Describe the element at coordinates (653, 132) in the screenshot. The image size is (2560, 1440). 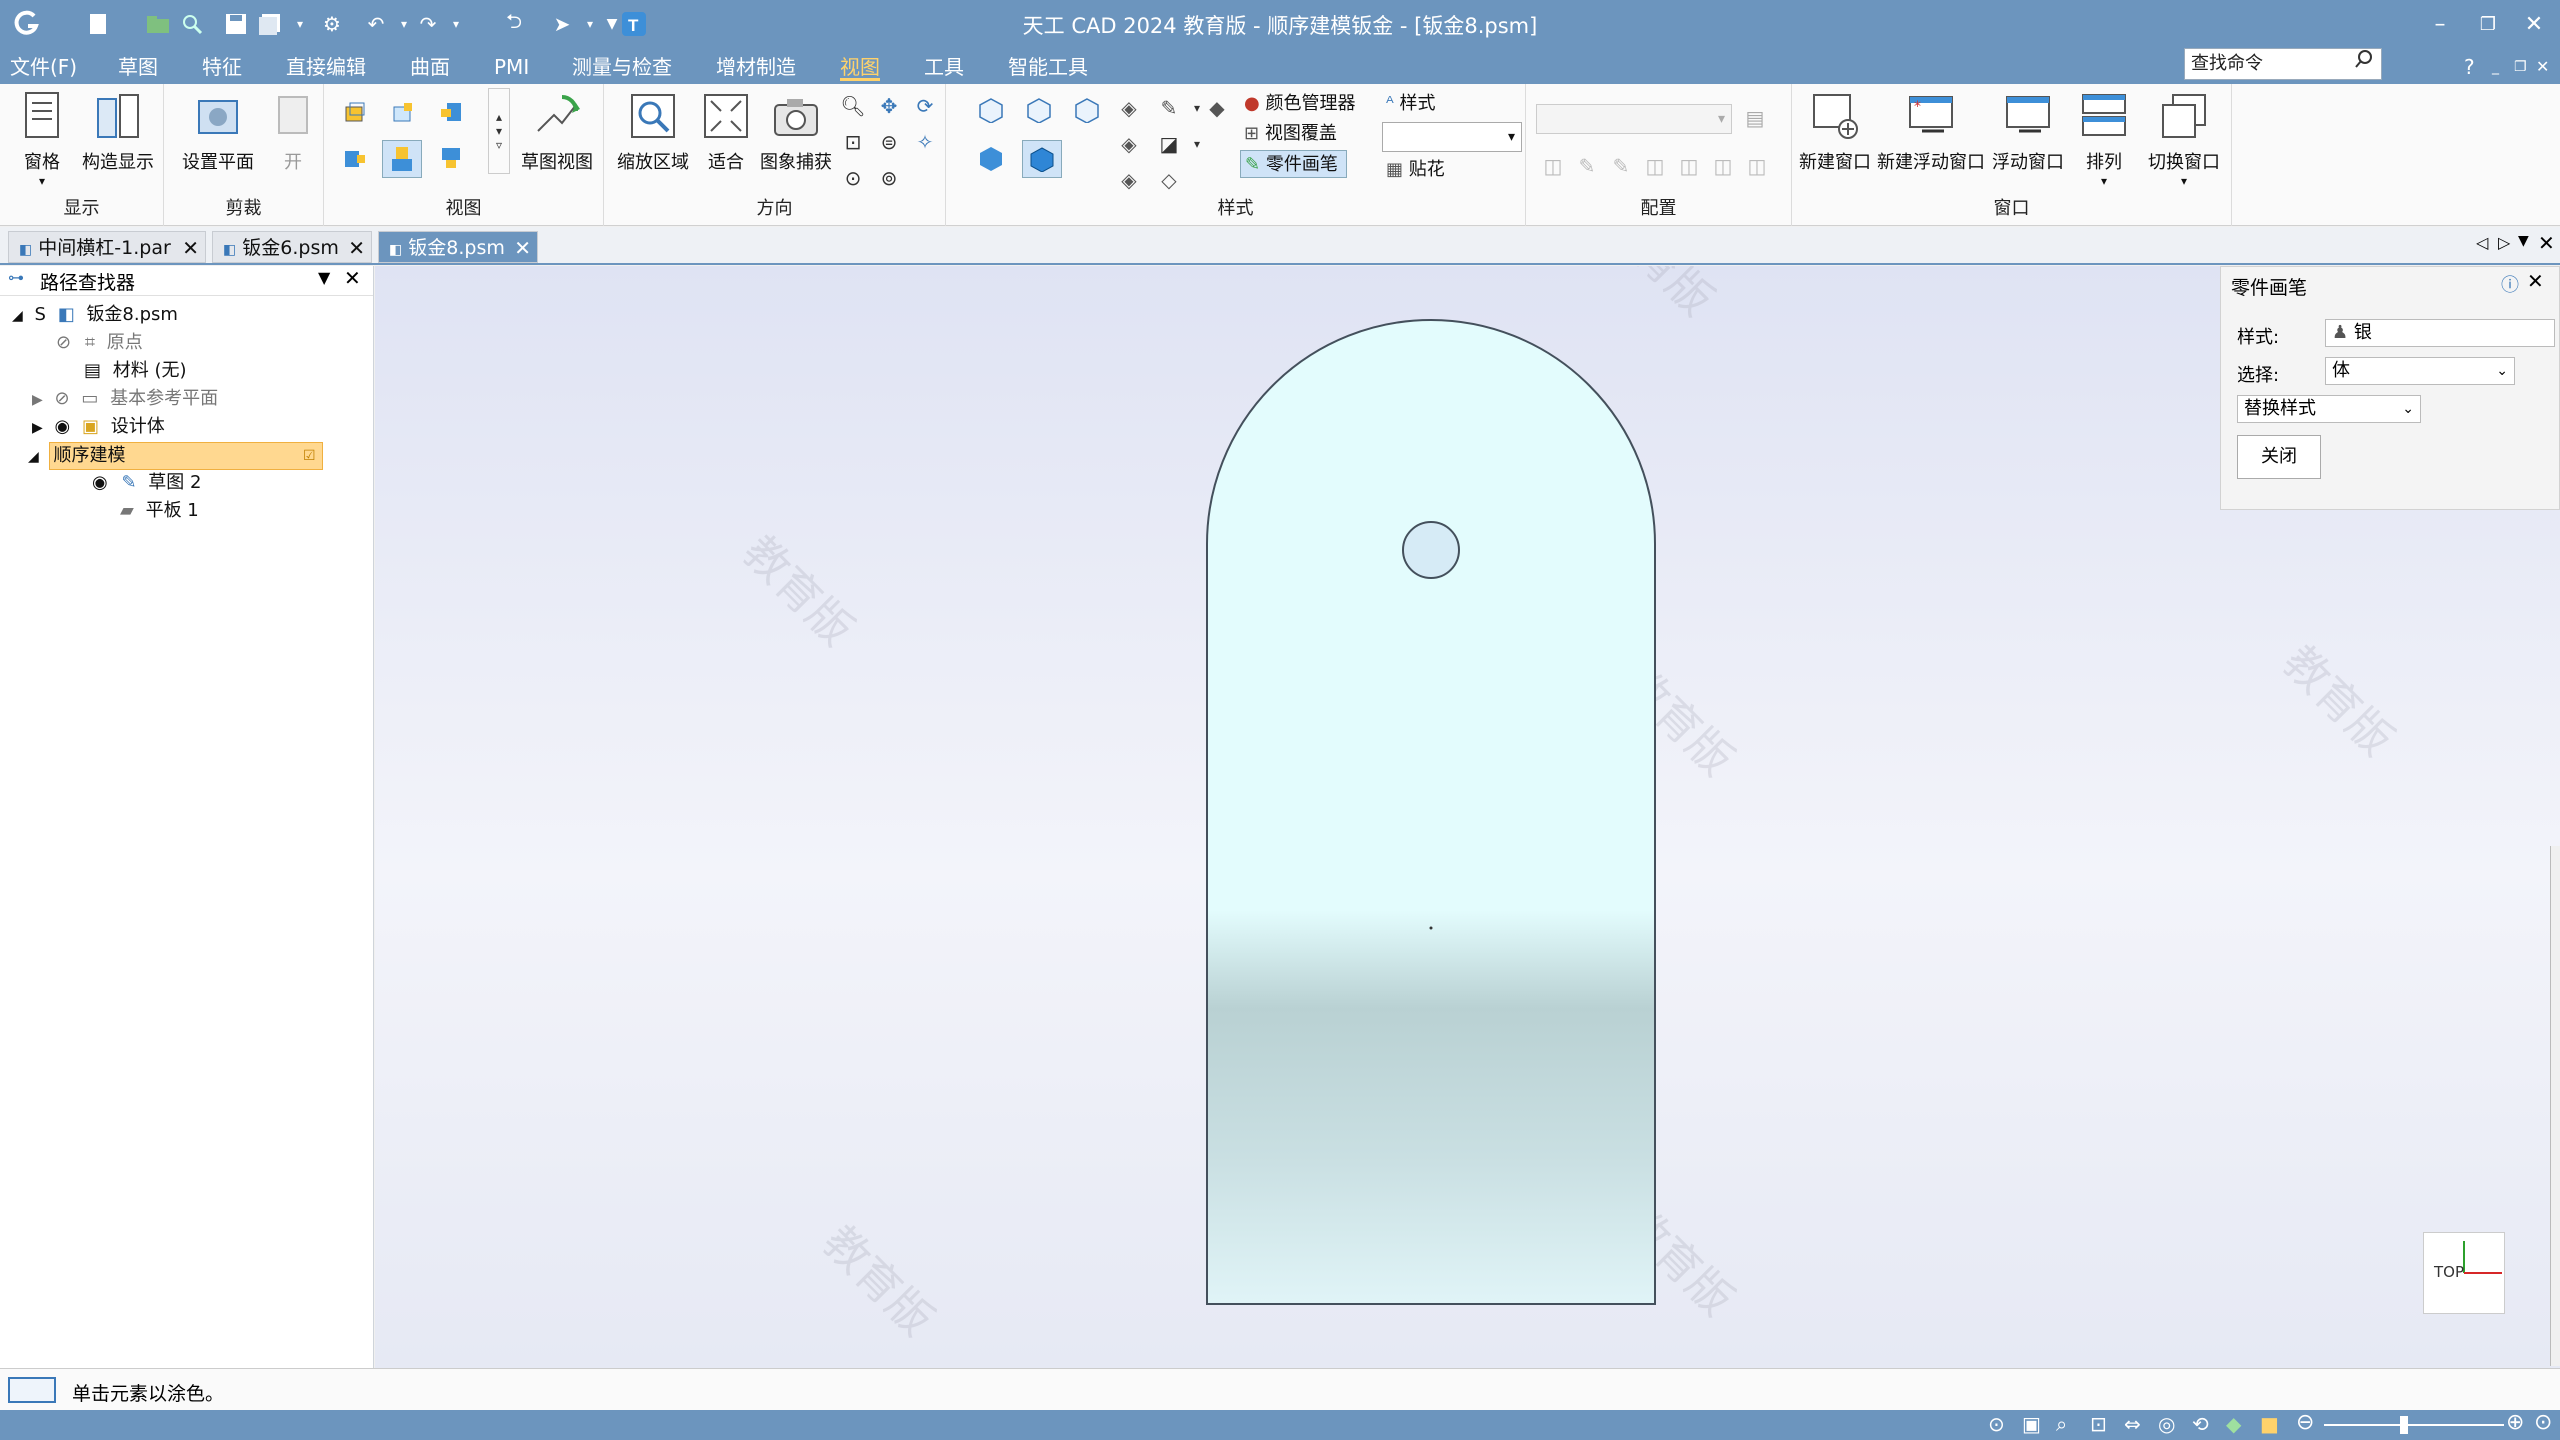
I see `zoom-area-button: 缩放区域` at that location.